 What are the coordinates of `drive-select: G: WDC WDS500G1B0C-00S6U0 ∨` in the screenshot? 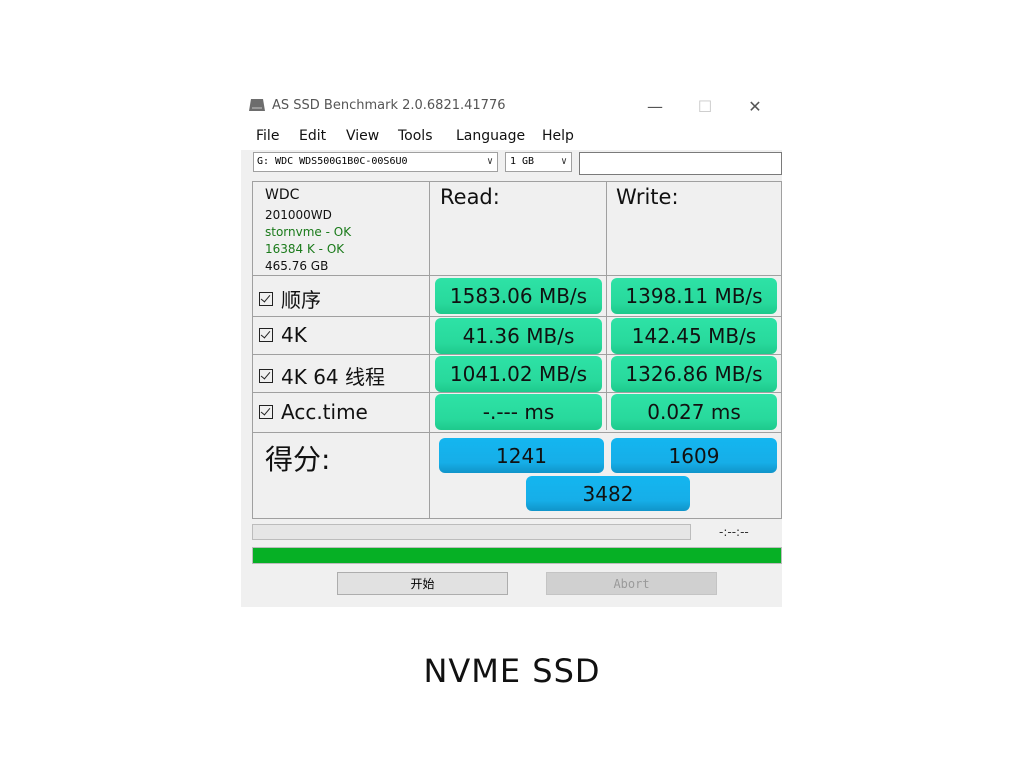 It's located at (375, 162).